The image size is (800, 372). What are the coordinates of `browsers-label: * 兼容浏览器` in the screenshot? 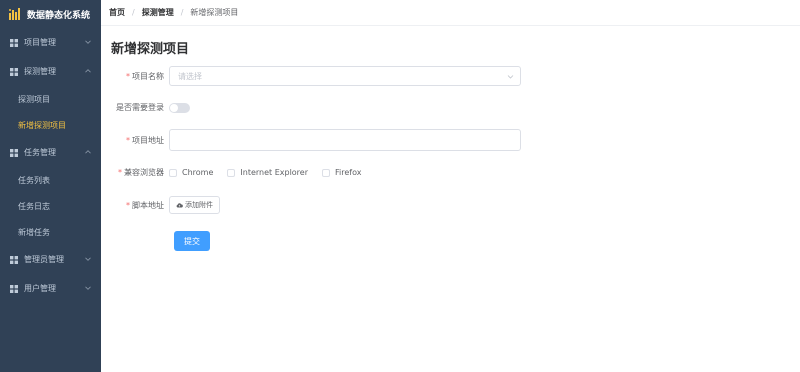 It's located at (141, 172).